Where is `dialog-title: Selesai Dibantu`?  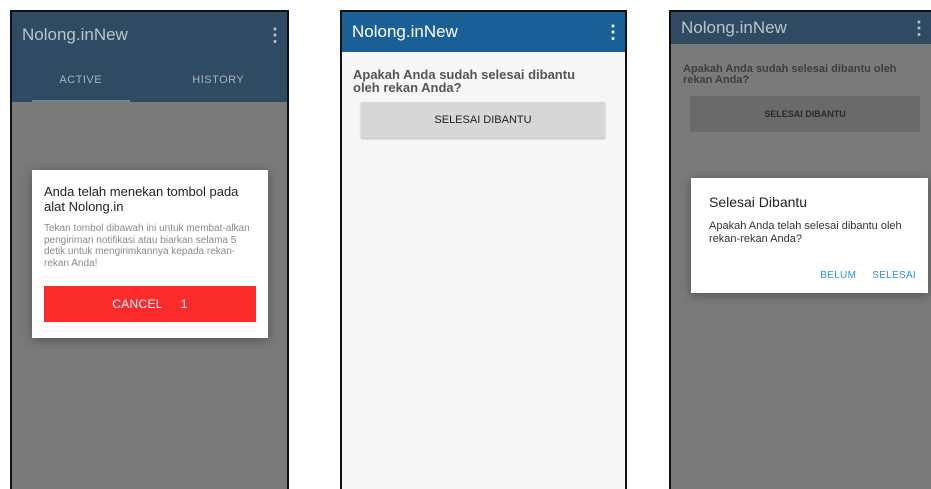 dialog-title: Selesai Dibantu is located at coordinates (758, 202).